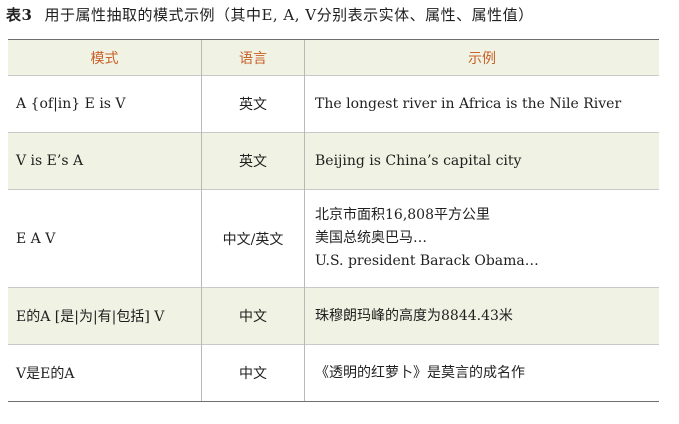 The width and height of the screenshot is (679, 424). I want to click on table-row: E的A [是|为|有|包括] V 中文 珠穆朗玛峰的高度为8844.43米, so click(333, 316).